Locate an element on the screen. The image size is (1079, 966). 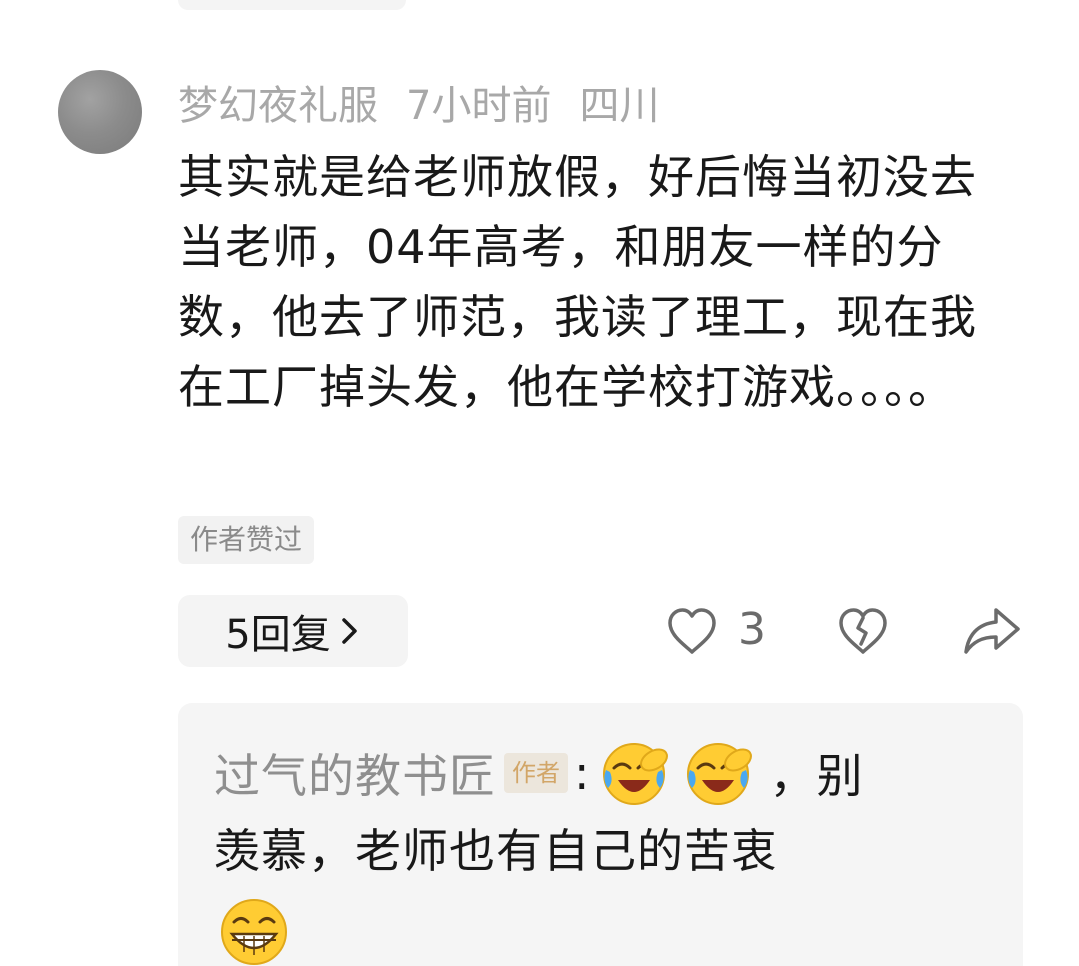
author-badge: 作者 is located at coordinates (536, 773).